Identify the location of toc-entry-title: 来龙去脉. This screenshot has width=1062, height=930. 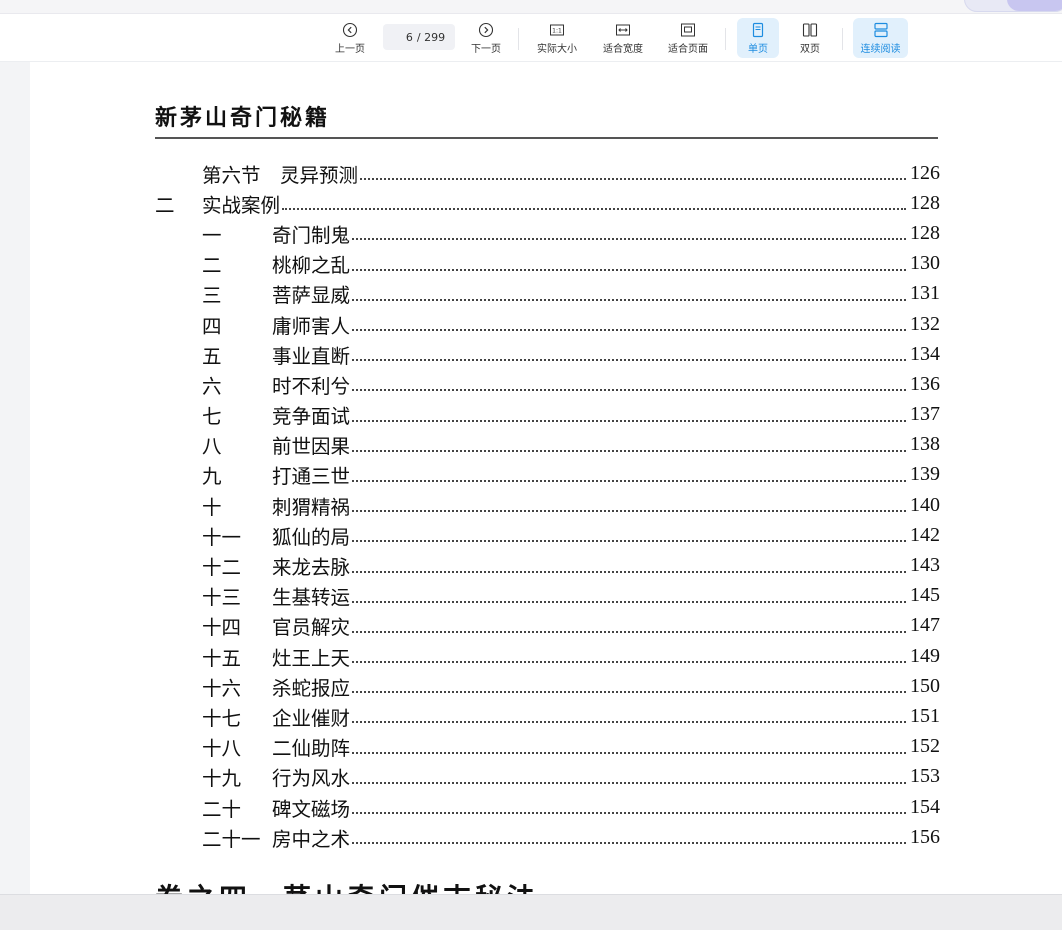
(311, 568).